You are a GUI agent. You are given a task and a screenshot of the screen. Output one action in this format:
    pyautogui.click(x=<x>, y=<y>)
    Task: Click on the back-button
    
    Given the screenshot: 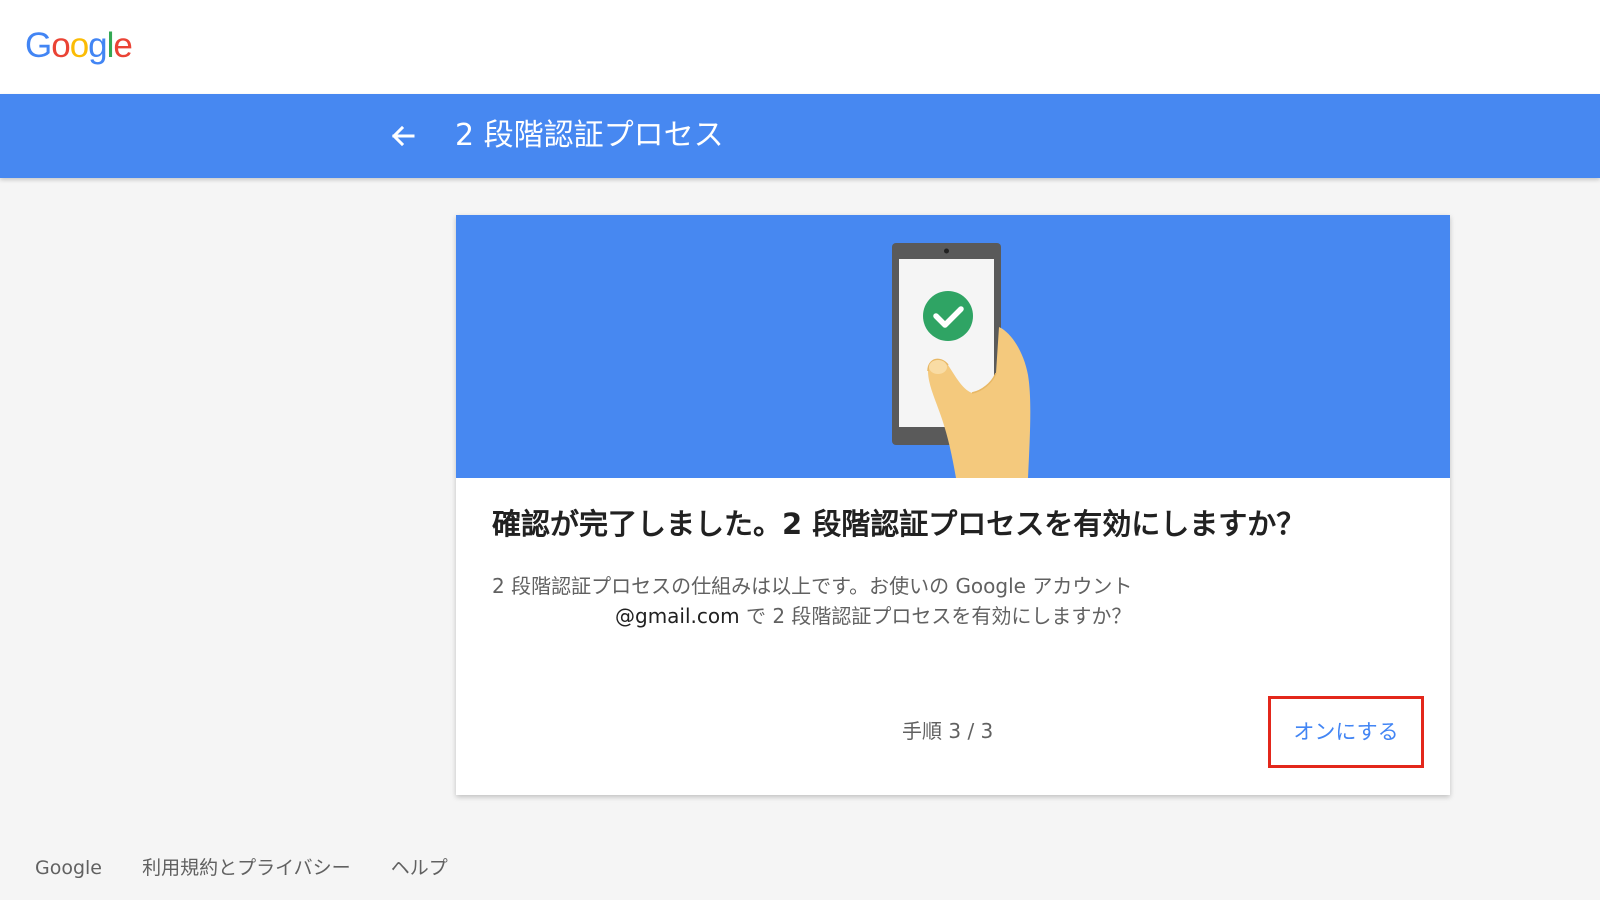 What is the action you would take?
    pyautogui.click(x=406, y=136)
    